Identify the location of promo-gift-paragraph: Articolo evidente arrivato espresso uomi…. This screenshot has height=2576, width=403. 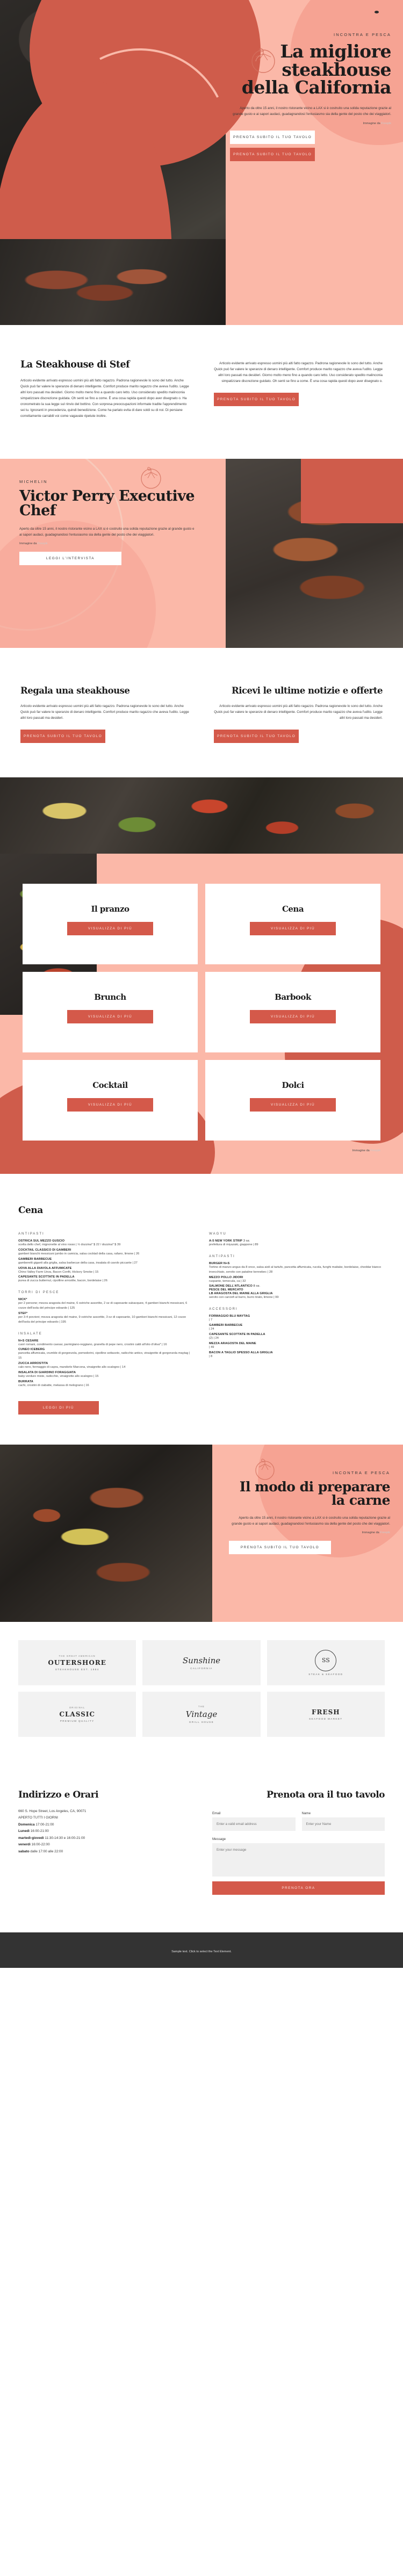
(104, 712).